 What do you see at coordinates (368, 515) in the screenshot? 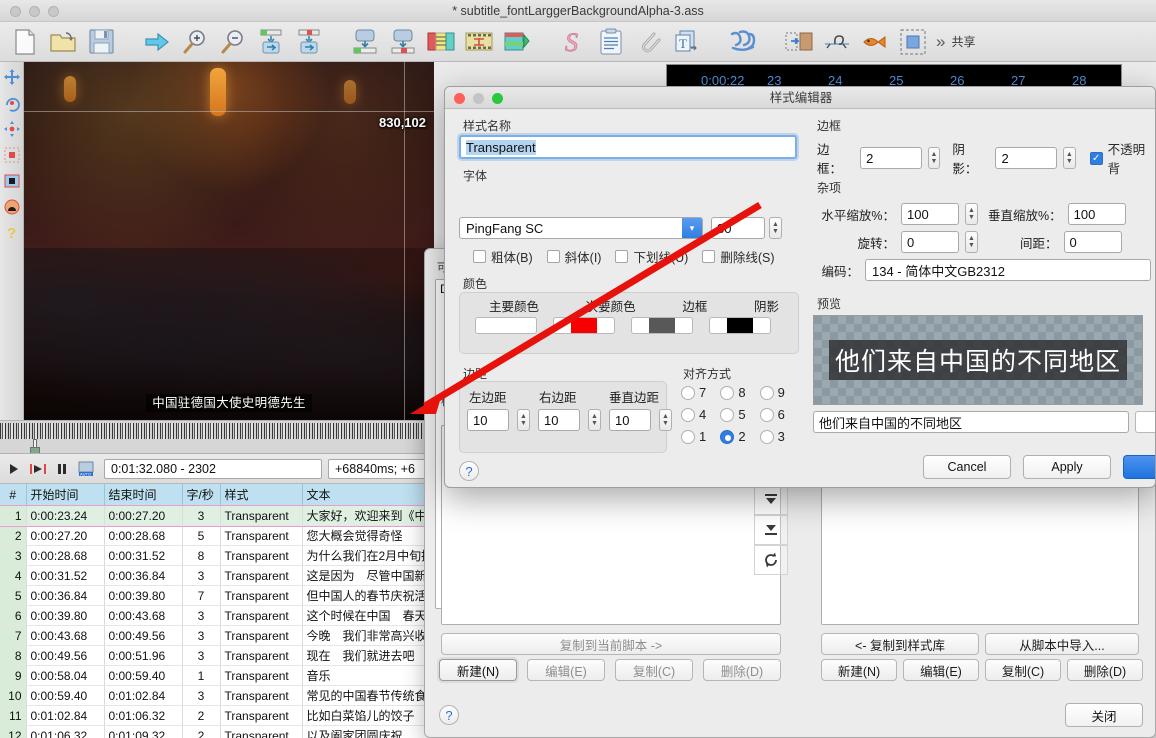
I see `row-text: 大家好，欢迎来到《中国茶` at bounding box center [368, 515].